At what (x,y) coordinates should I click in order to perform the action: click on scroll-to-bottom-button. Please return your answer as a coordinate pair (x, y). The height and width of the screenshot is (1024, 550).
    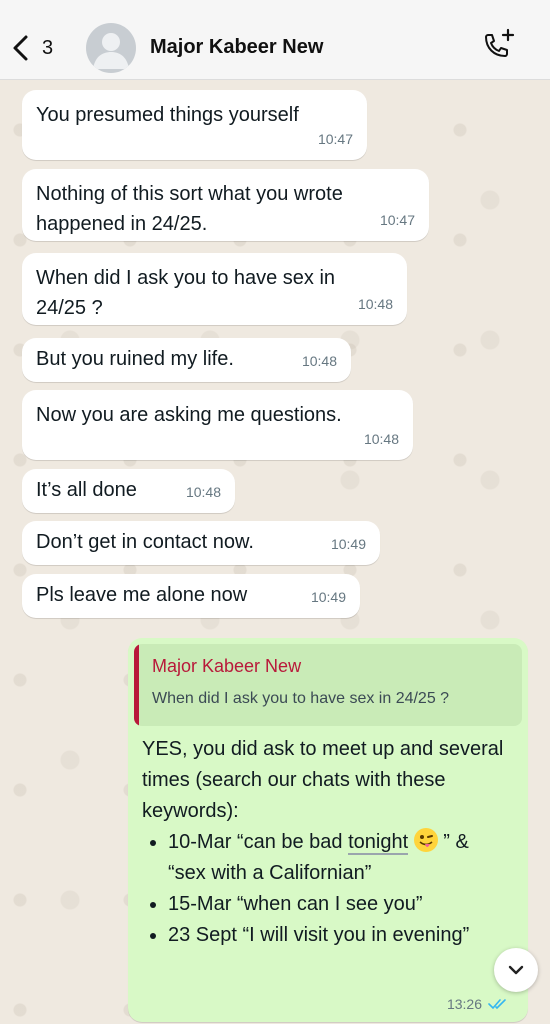
    Looking at the image, I should click on (516, 970).